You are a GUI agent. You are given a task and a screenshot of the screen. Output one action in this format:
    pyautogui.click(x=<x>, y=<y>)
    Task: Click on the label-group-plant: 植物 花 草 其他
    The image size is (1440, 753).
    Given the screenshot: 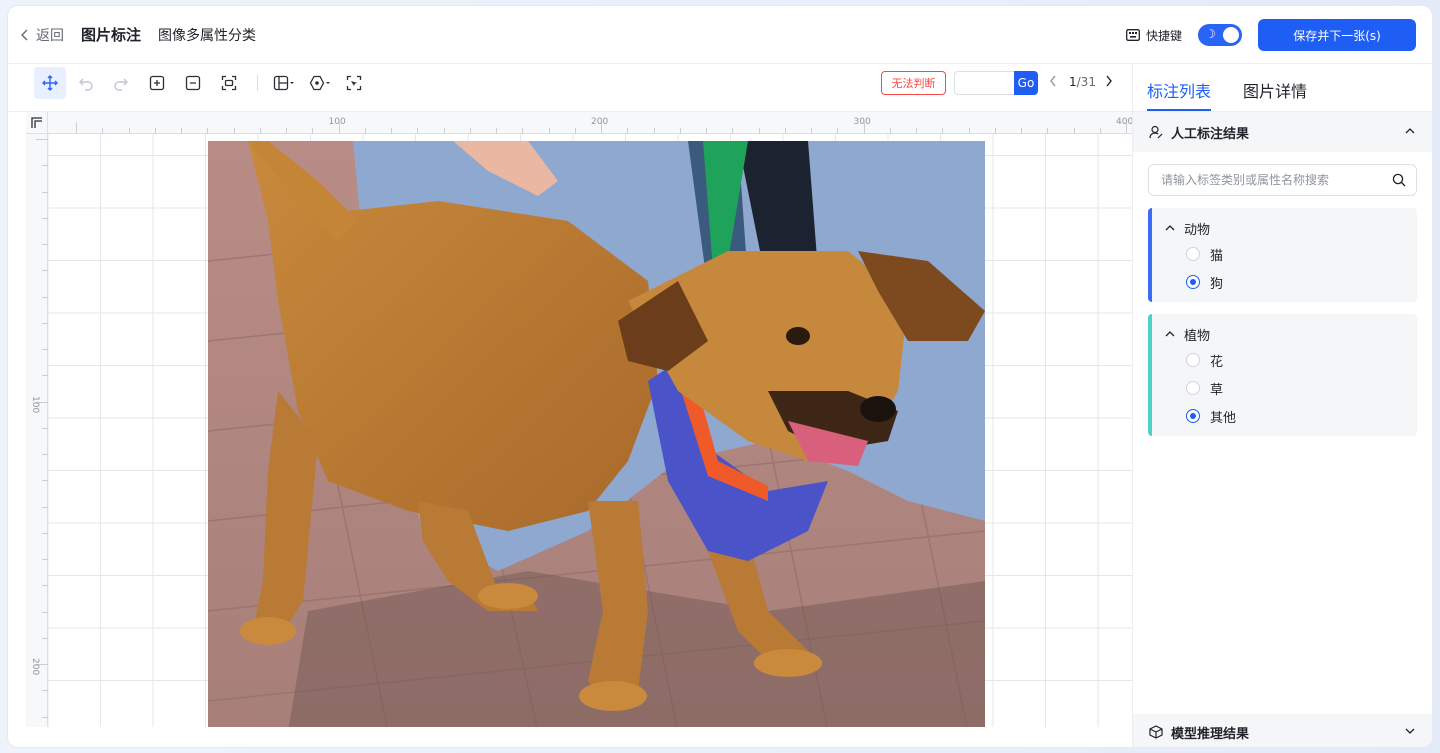 What is the action you would take?
    pyautogui.click(x=1282, y=375)
    